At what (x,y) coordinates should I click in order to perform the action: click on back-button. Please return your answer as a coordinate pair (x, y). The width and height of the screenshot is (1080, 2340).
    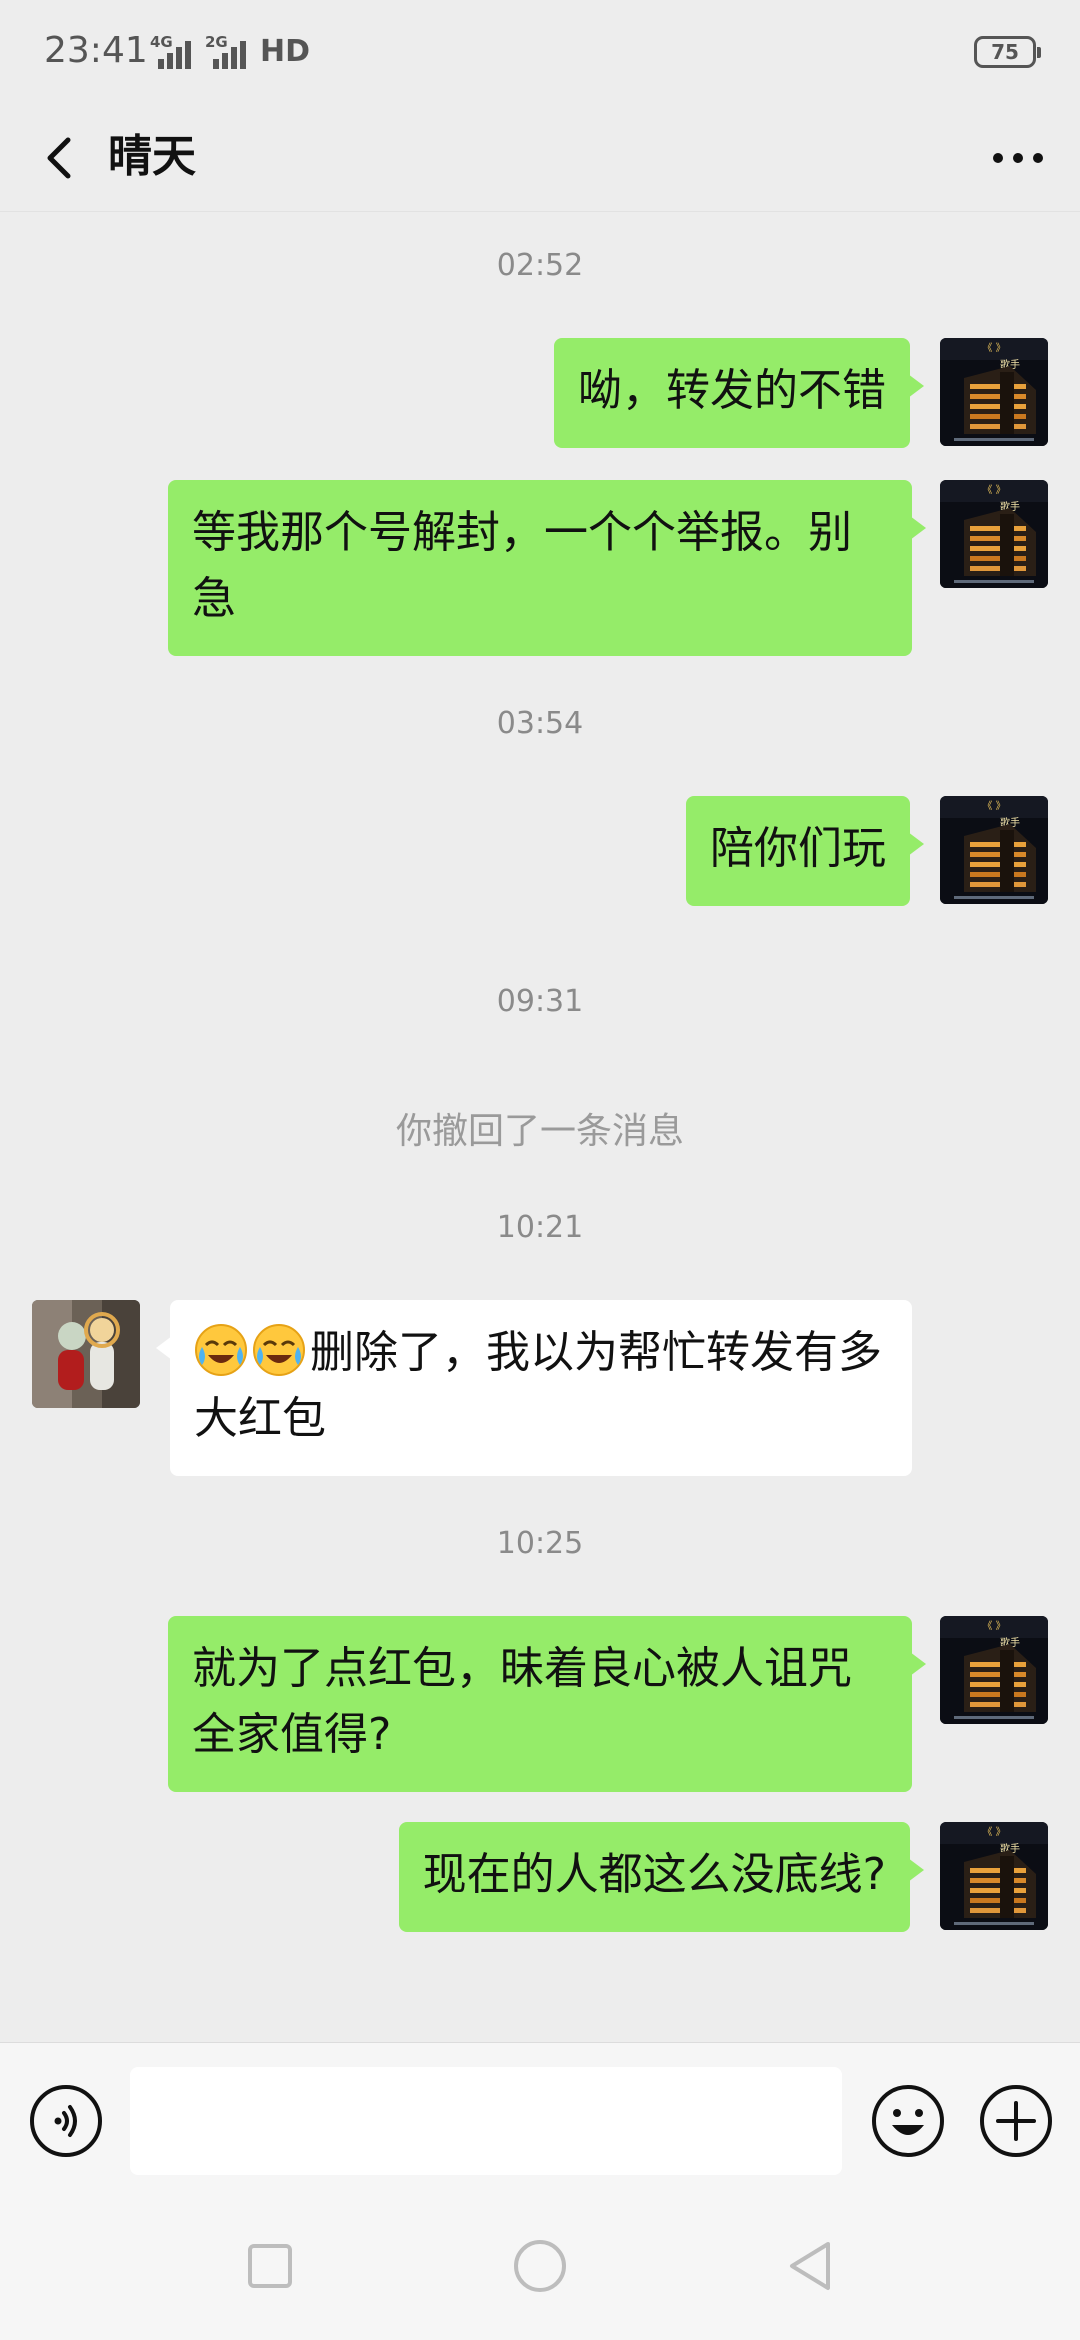
    Looking at the image, I should click on (60, 158).